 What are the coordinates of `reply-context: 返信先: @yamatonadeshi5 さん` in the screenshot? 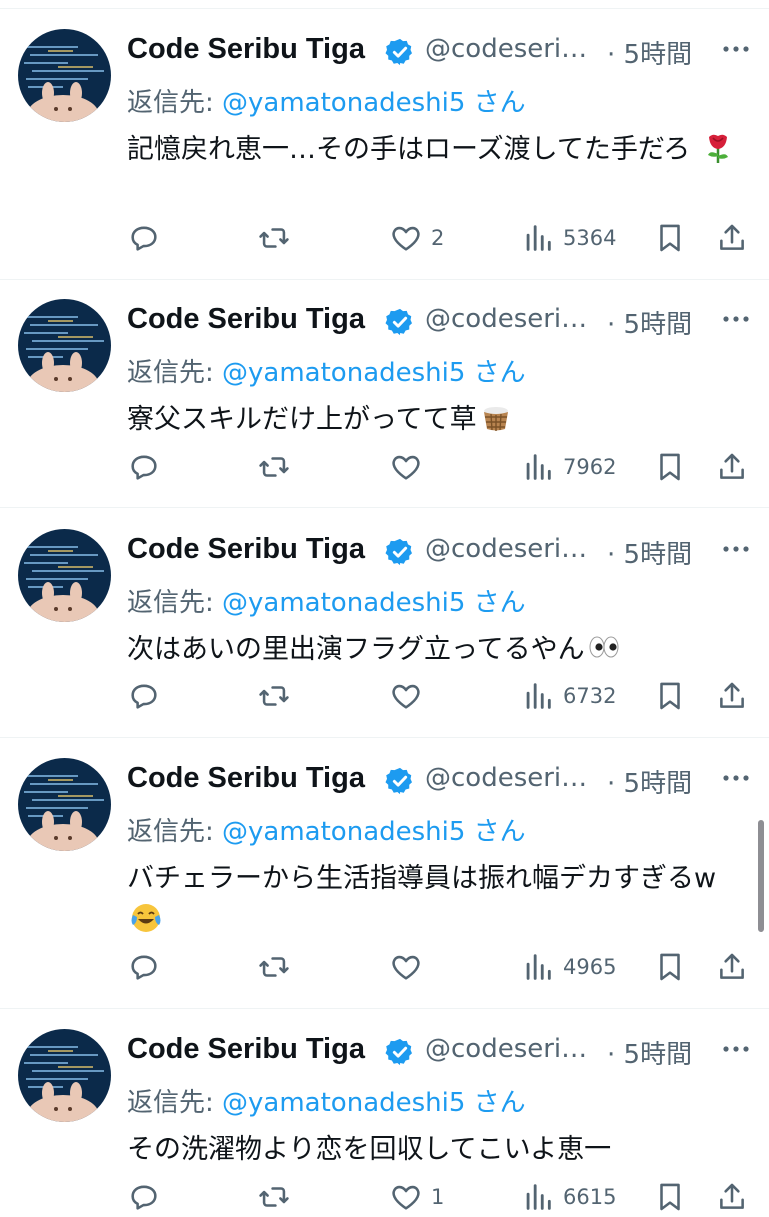 It's located at (326, 1100).